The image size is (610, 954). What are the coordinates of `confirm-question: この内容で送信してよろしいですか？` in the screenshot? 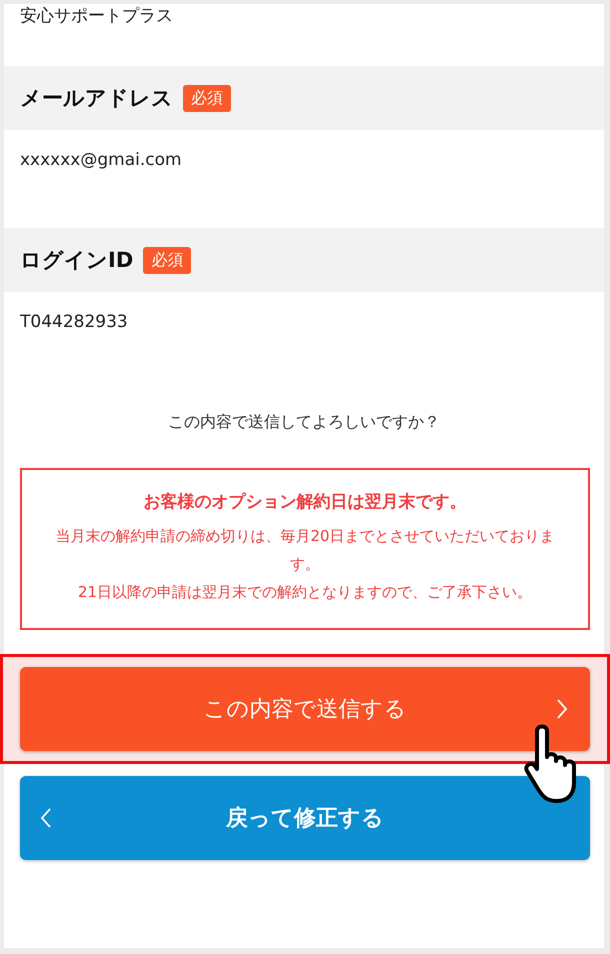 It's located at (304, 422).